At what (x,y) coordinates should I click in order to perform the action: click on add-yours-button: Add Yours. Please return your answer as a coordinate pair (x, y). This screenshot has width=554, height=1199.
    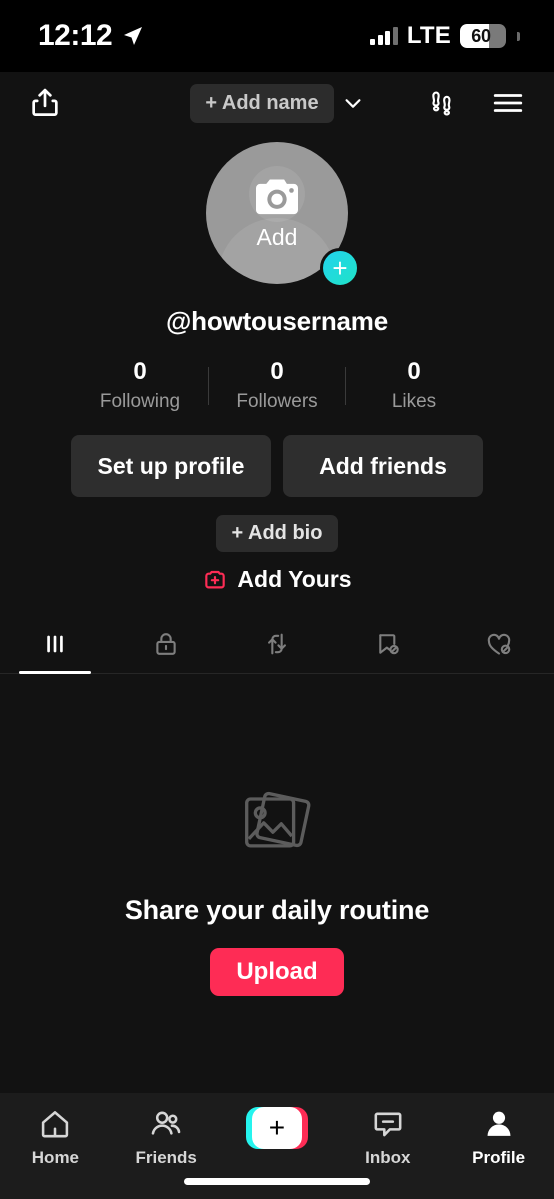
    Looking at the image, I should click on (277, 579).